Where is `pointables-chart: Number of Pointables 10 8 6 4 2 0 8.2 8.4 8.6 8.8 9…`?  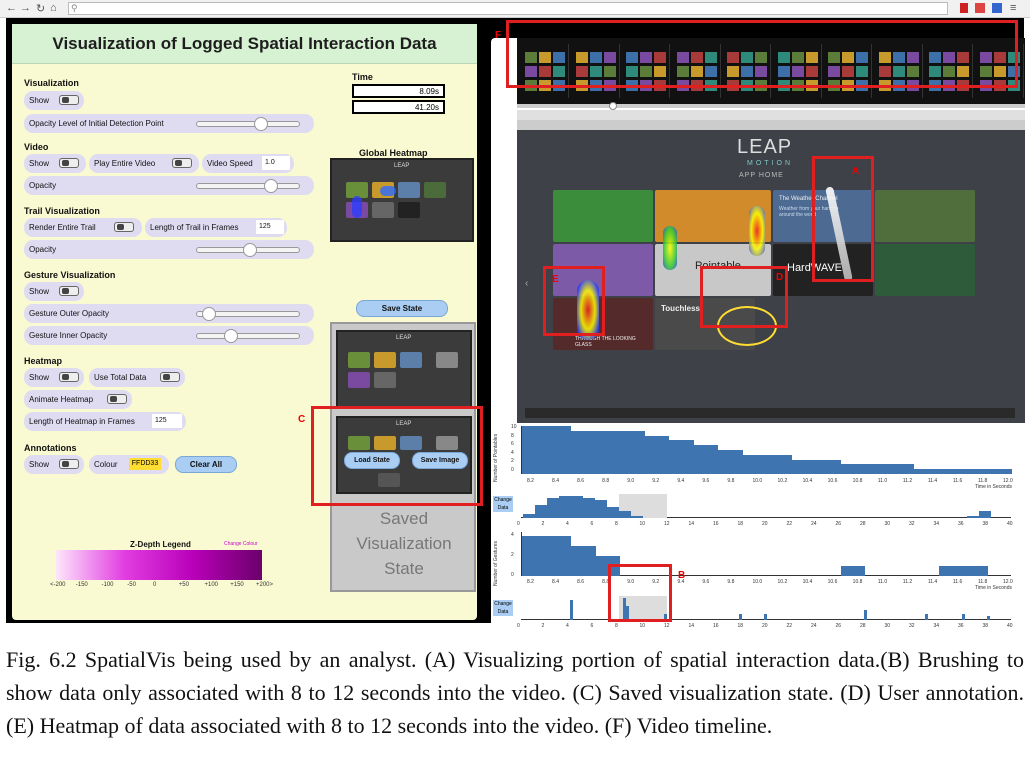
pointables-chart: Number of Pointables 10 8 6 4 2 0 8.2 8.4 8.6 8.8 9… is located at coordinates (758, 459).